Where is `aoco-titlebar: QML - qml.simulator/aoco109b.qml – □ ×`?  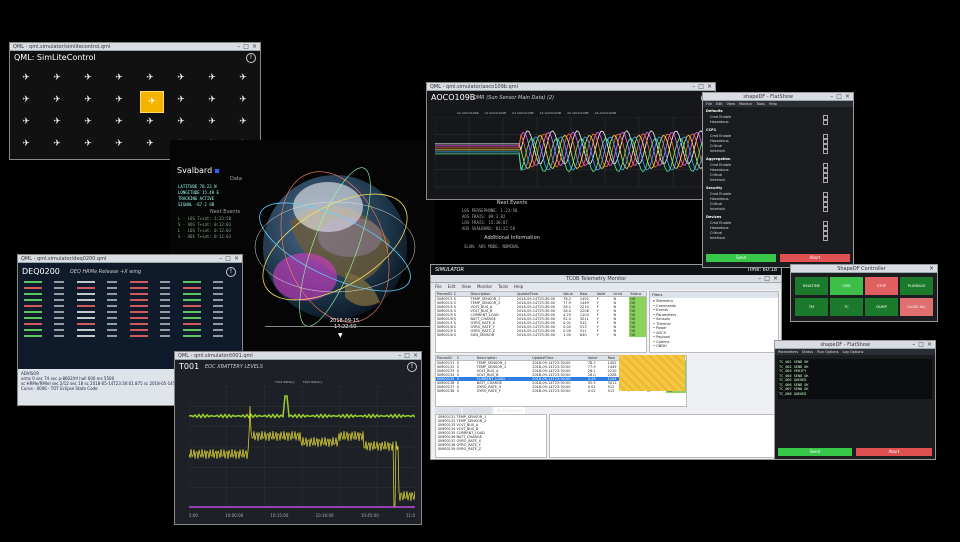
aoco-titlebar: QML - qml.simulator/aoco109b.qml – □ × is located at coordinates (571, 87).